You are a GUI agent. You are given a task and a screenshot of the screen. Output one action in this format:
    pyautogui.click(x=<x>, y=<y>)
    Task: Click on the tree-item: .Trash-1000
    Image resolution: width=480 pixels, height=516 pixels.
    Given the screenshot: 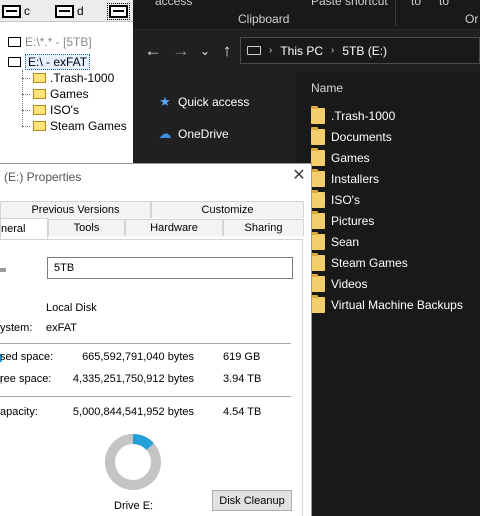 What is the action you would take?
    pyautogui.click(x=73, y=78)
    